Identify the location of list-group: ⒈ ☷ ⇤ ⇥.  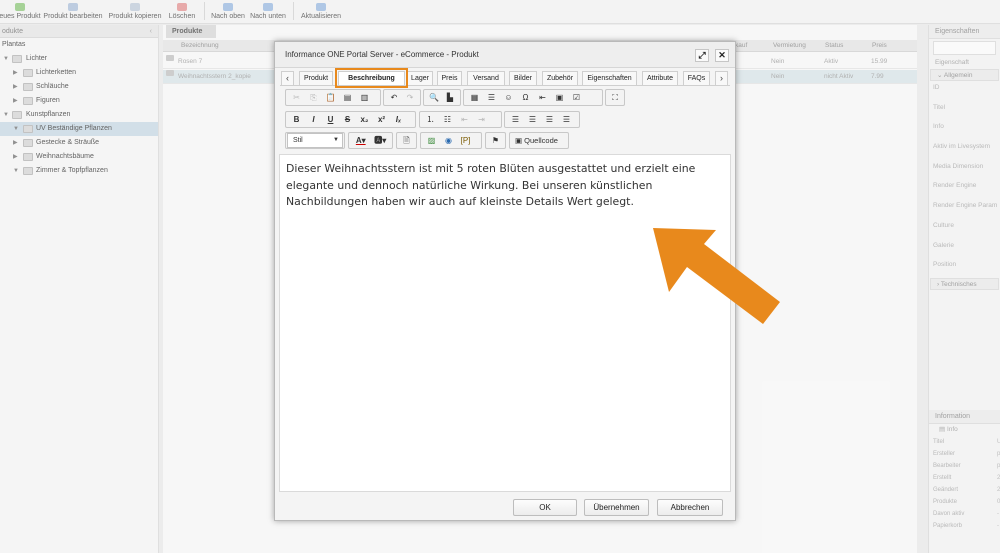
(460, 119).